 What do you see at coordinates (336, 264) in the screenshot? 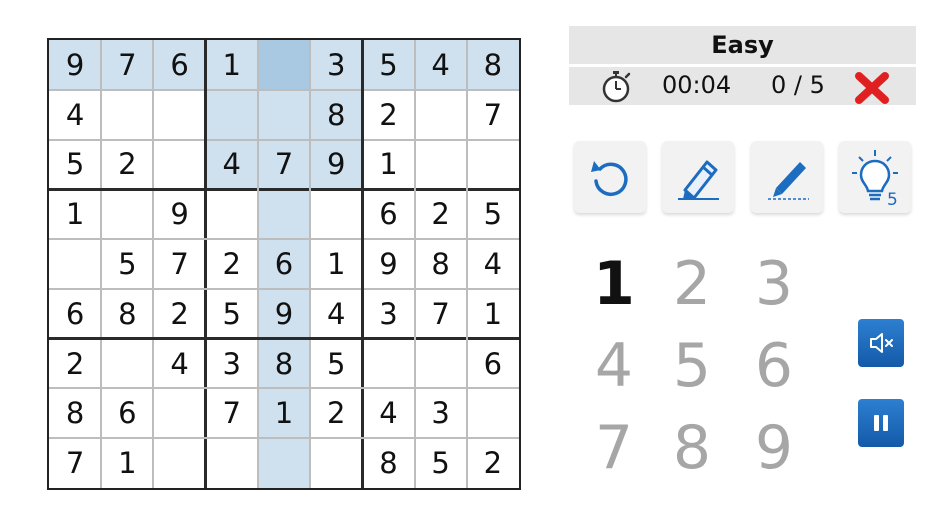
I see `cell-r5-c6: 1` at bounding box center [336, 264].